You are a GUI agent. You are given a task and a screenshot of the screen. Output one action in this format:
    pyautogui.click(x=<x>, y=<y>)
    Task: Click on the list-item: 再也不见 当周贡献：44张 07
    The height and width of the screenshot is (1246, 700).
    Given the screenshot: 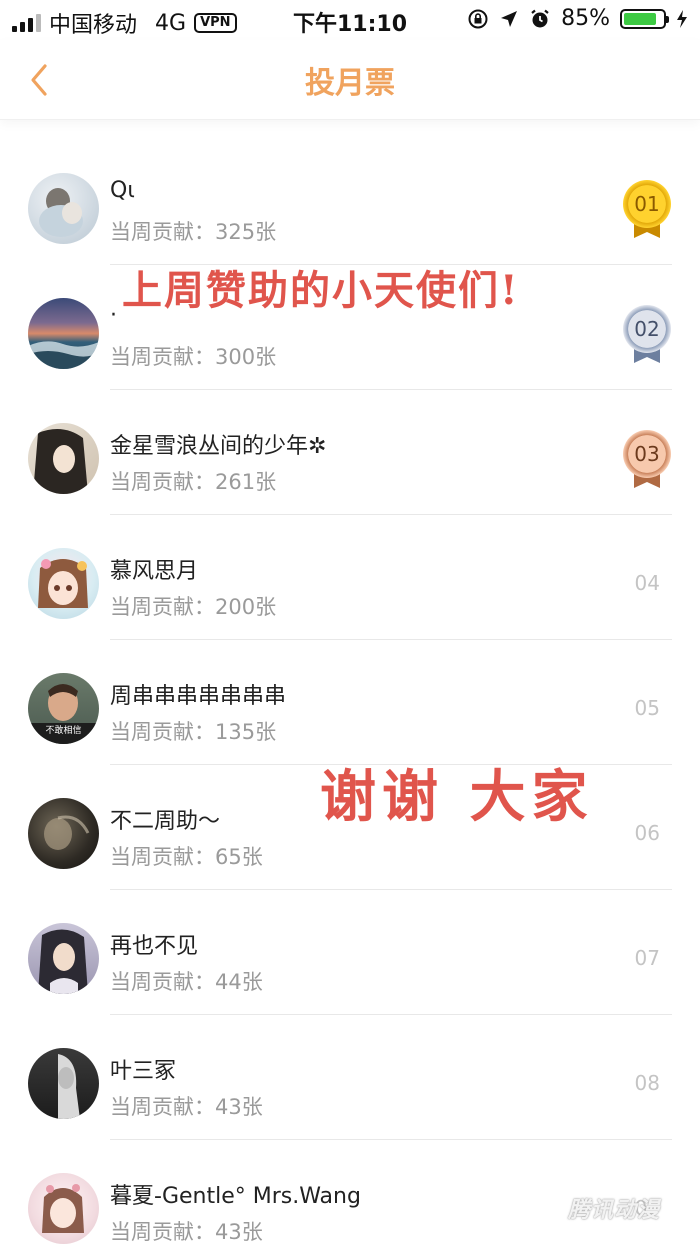 What is the action you would take?
    pyautogui.click(x=350, y=952)
    